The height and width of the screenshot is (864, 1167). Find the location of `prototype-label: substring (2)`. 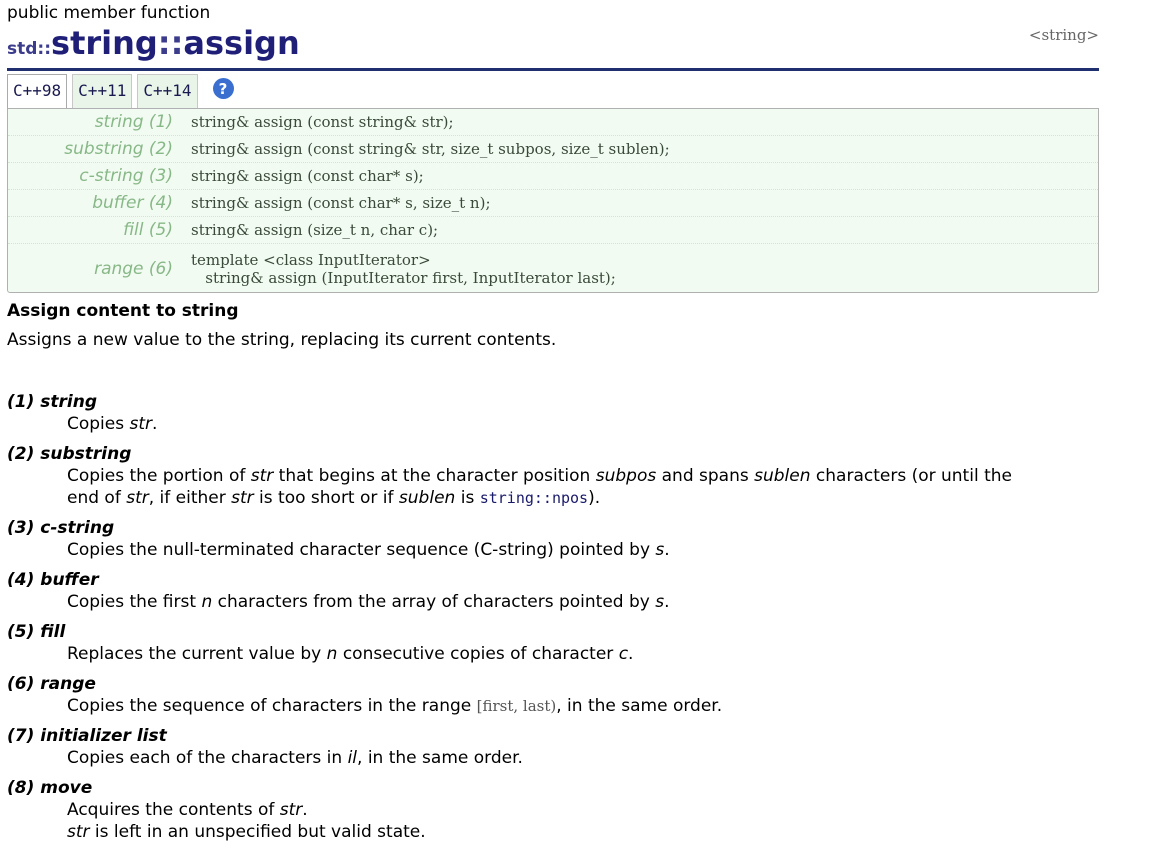

prototype-label: substring (2) is located at coordinates (118, 149).